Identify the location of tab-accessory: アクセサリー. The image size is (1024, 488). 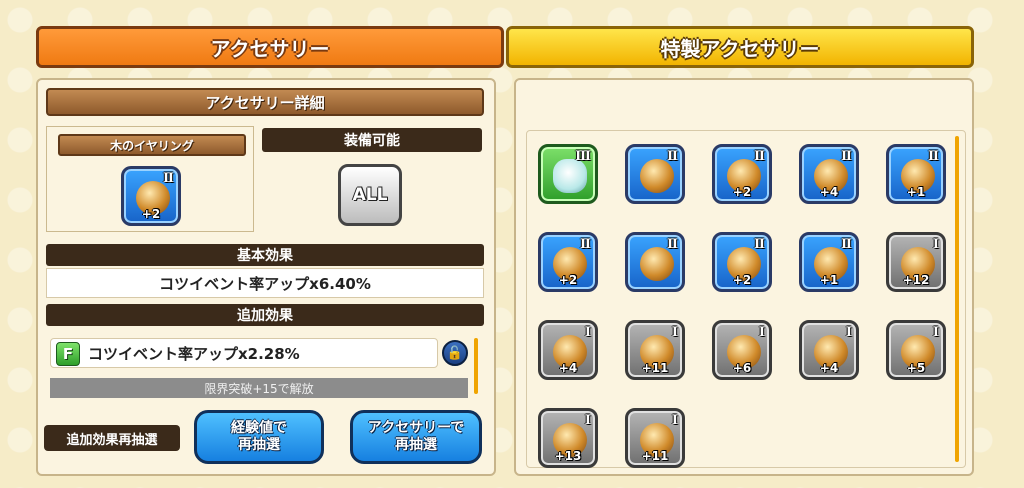
(270, 47).